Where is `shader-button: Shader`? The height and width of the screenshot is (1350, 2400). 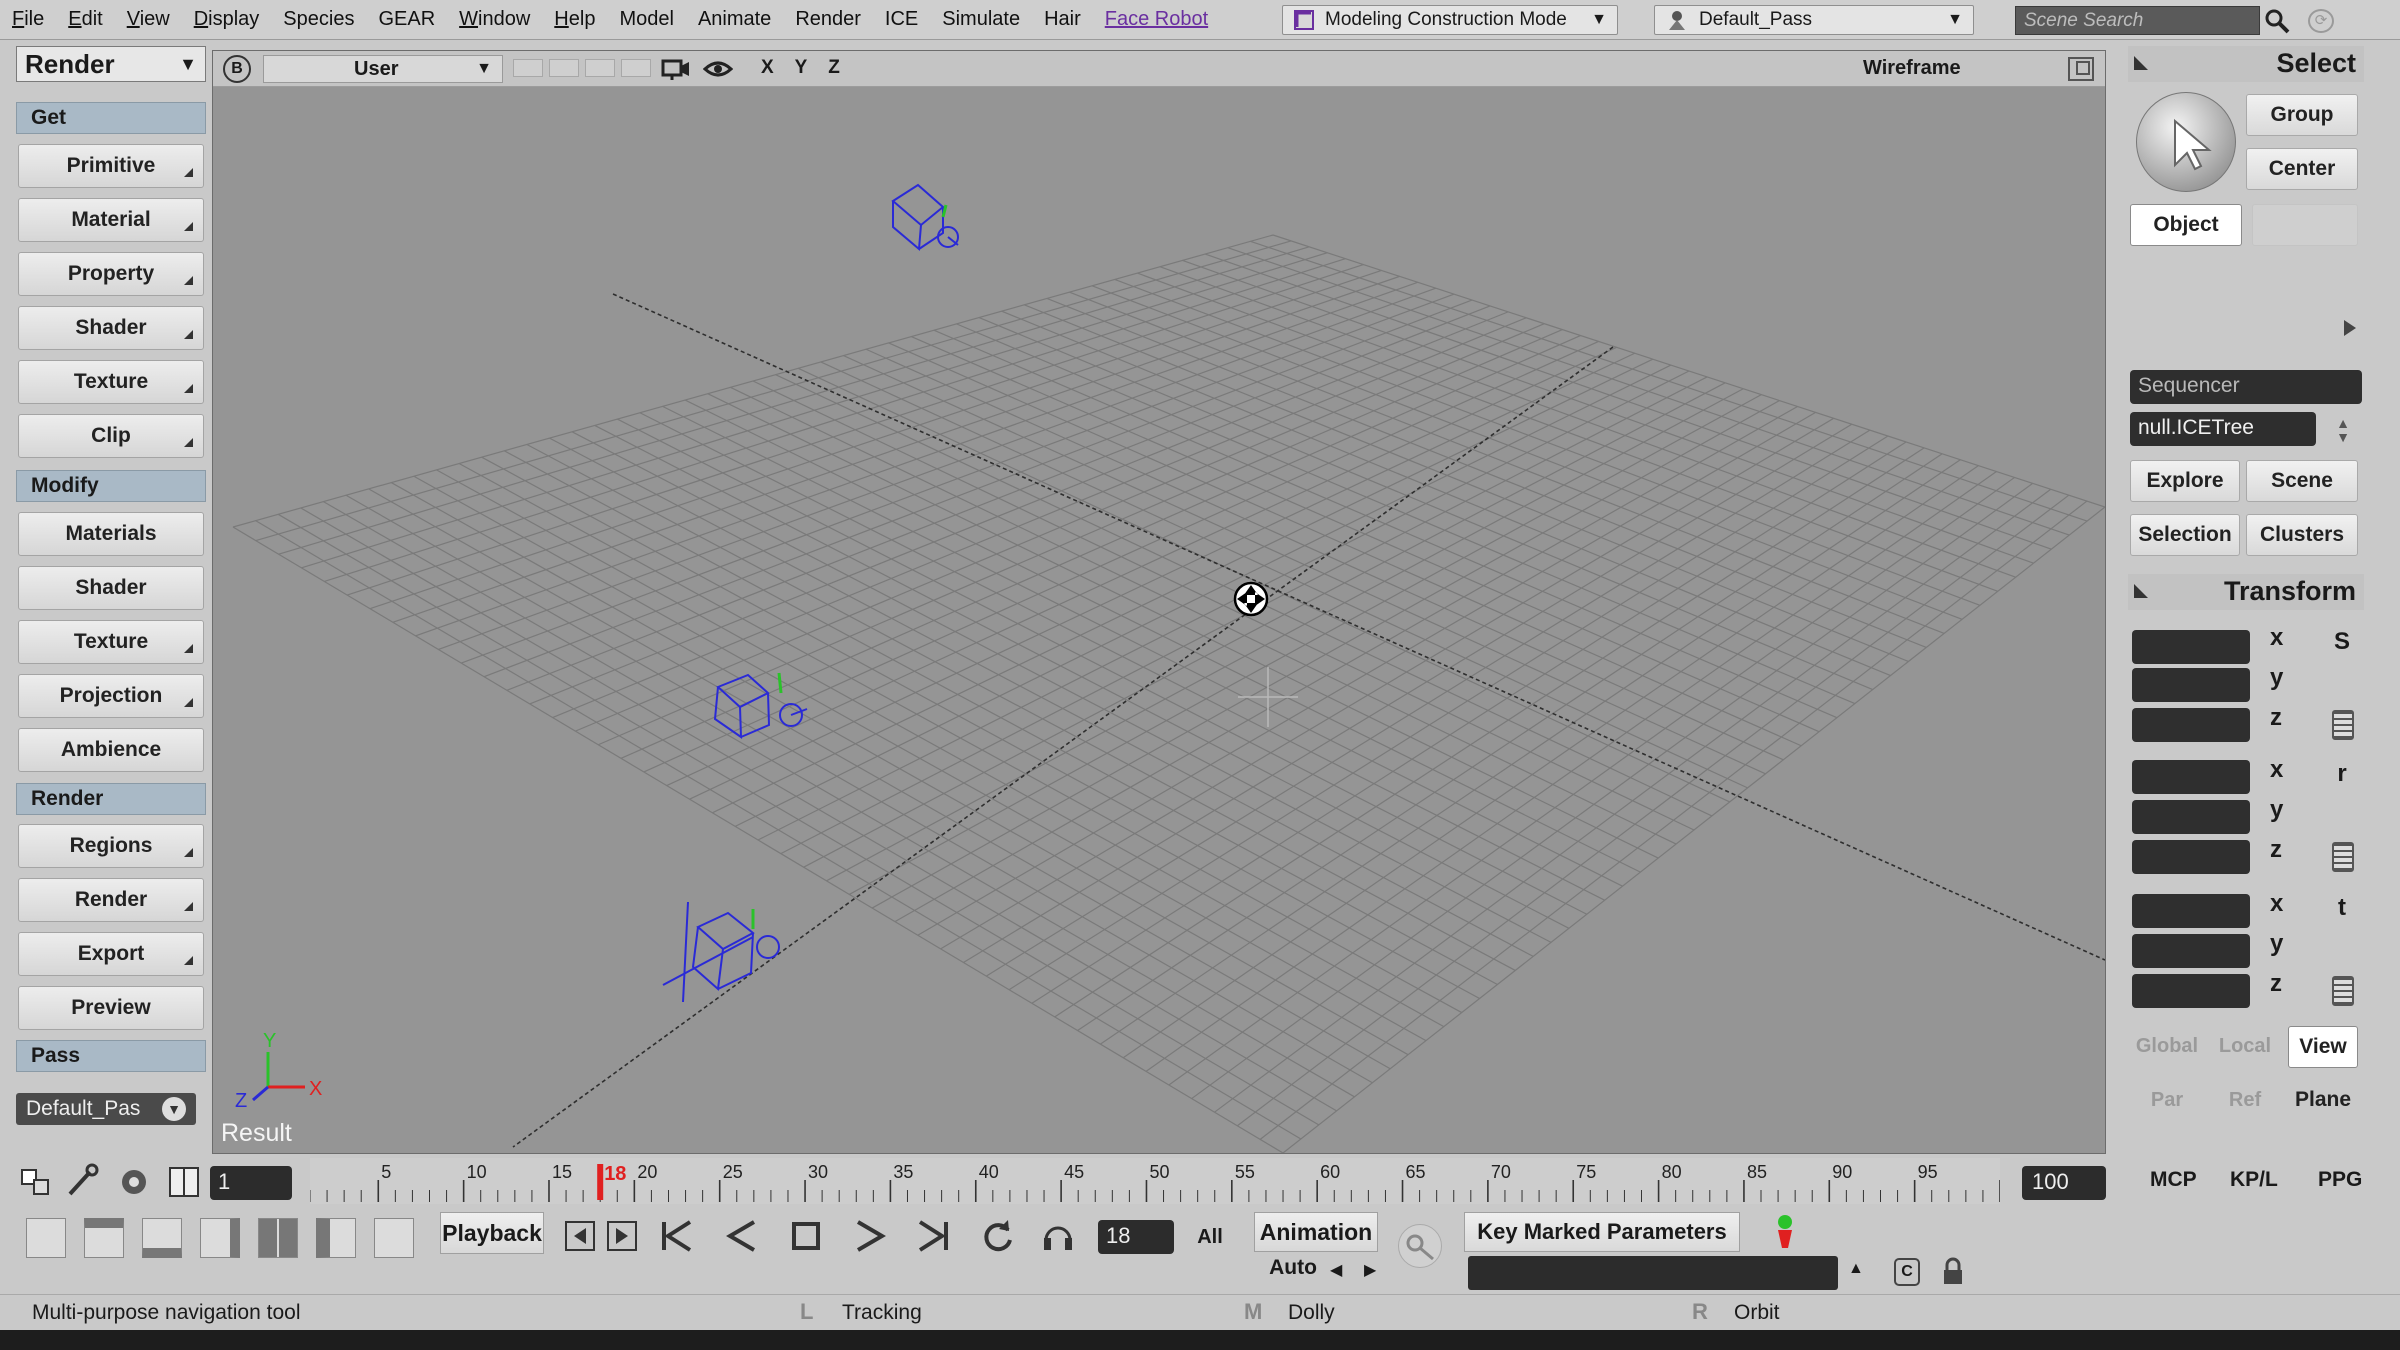 shader-button: Shader is located at coordinates (111, 328).